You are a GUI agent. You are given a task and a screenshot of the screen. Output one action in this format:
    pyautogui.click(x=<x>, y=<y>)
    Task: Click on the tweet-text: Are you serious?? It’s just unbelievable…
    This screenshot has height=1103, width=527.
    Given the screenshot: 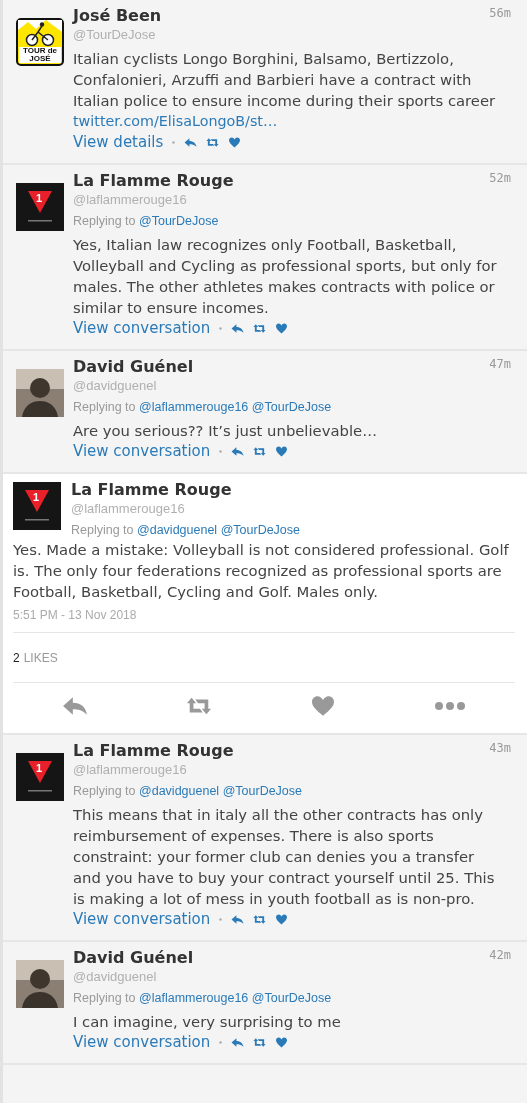 What is the action you would take?
    pyautogui.click(x=225, y=431)
    